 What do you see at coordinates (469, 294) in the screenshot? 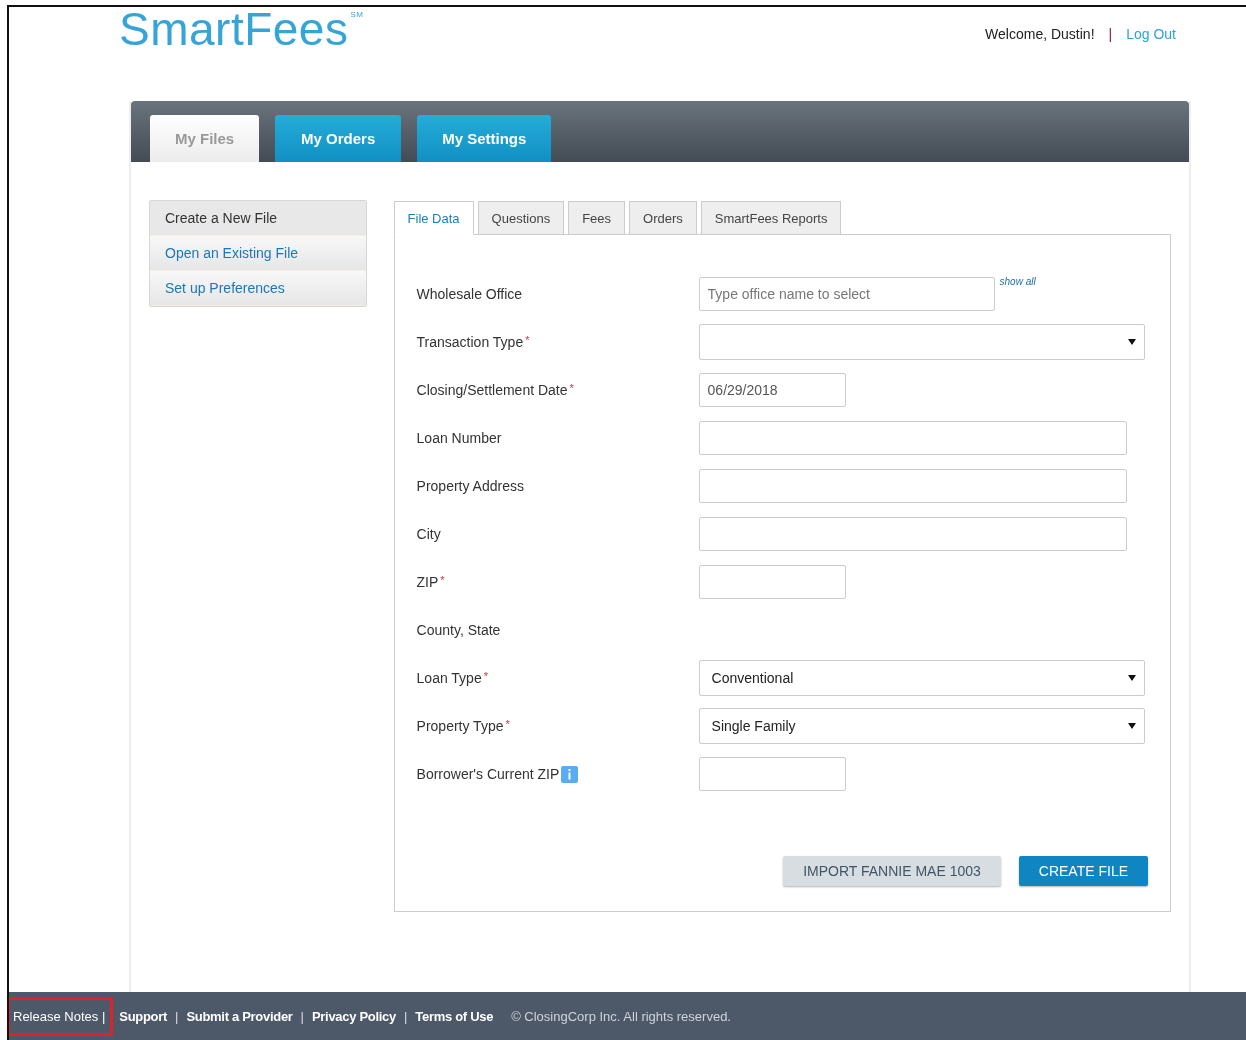
I see `field-label: Wholesale Office` at bounding box center [469, 294].